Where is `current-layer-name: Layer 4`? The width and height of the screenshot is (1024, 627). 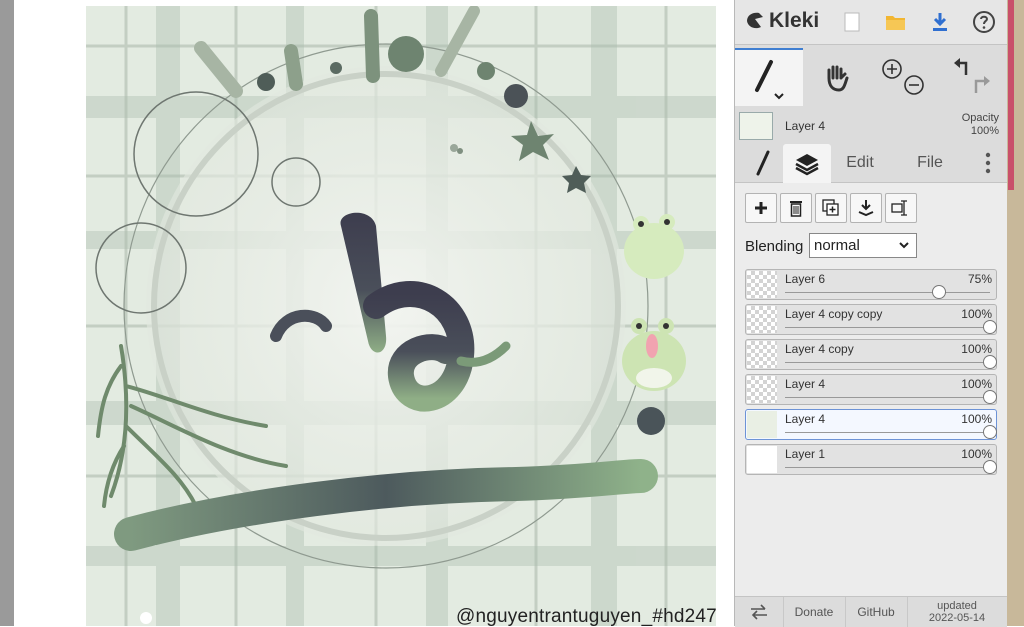
current-layer-name: Layer 4 is located at coordinates (805, 126).